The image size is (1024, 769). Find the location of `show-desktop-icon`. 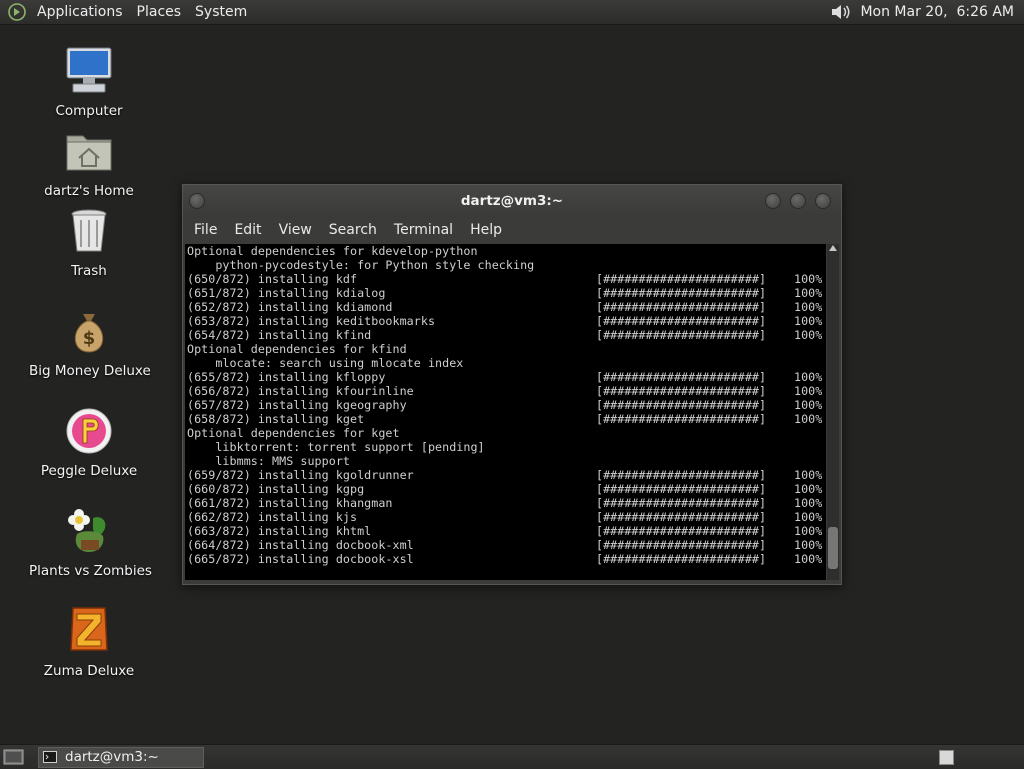

show-desktop-icon is located at coordinates (14, 757).